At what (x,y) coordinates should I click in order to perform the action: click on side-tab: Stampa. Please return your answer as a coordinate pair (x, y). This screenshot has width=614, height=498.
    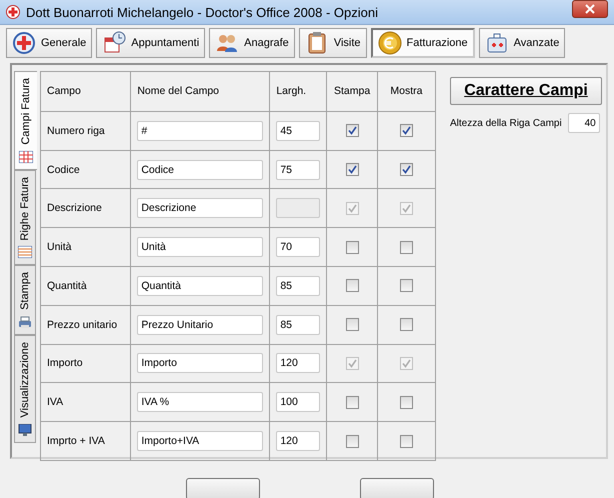
    Looking at the image, I should click on (25, 300).